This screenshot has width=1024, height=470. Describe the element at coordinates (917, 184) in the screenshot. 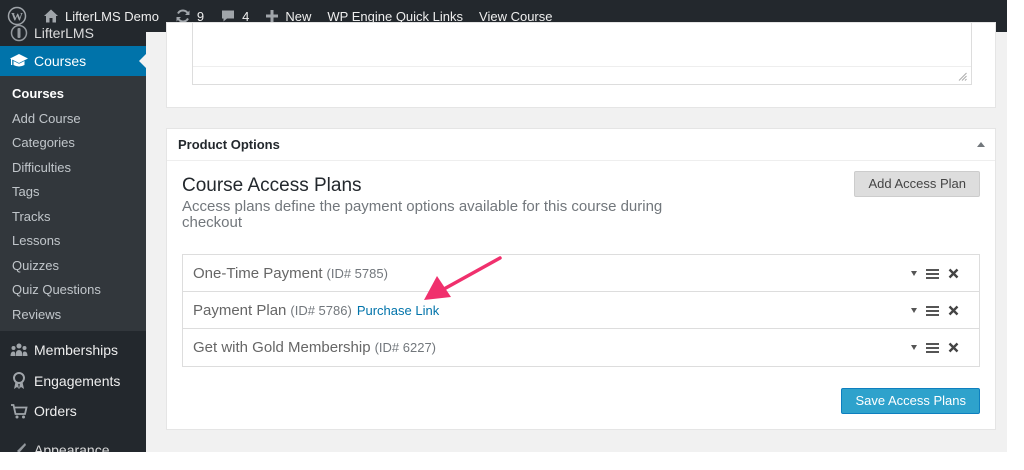

I see `add-access-plan-button: Add Access Plan` at that location.